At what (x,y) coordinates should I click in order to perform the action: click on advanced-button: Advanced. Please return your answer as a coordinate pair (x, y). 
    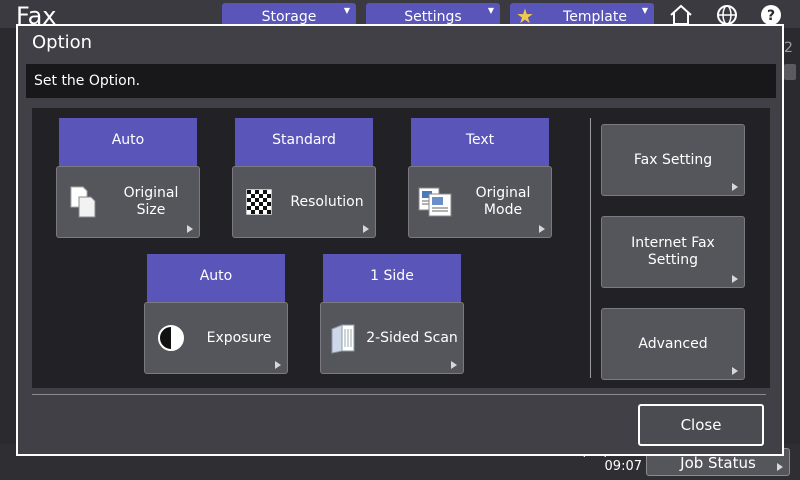
    Looking at the image, I should click on (673, 344).